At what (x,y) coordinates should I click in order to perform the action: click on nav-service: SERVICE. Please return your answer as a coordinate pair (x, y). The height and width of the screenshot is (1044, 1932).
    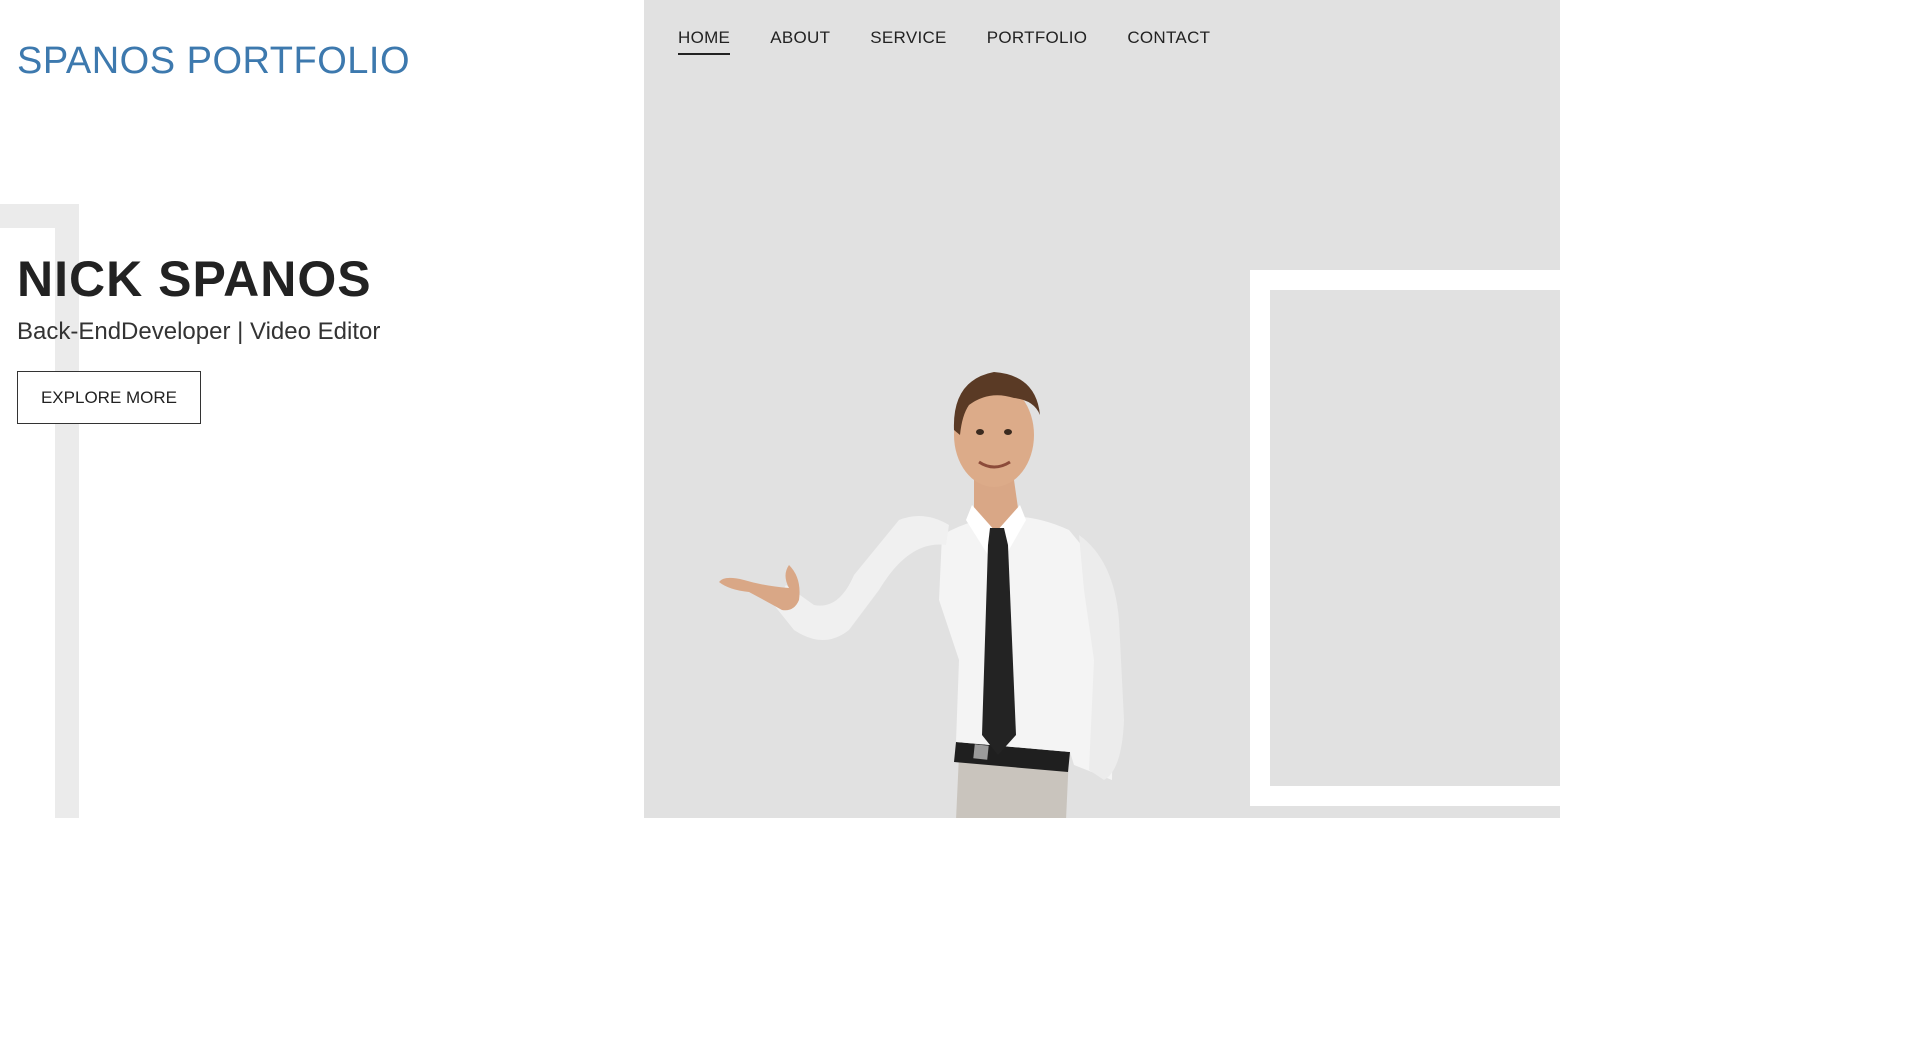
    Looking at the image, I should click on (908, 41).